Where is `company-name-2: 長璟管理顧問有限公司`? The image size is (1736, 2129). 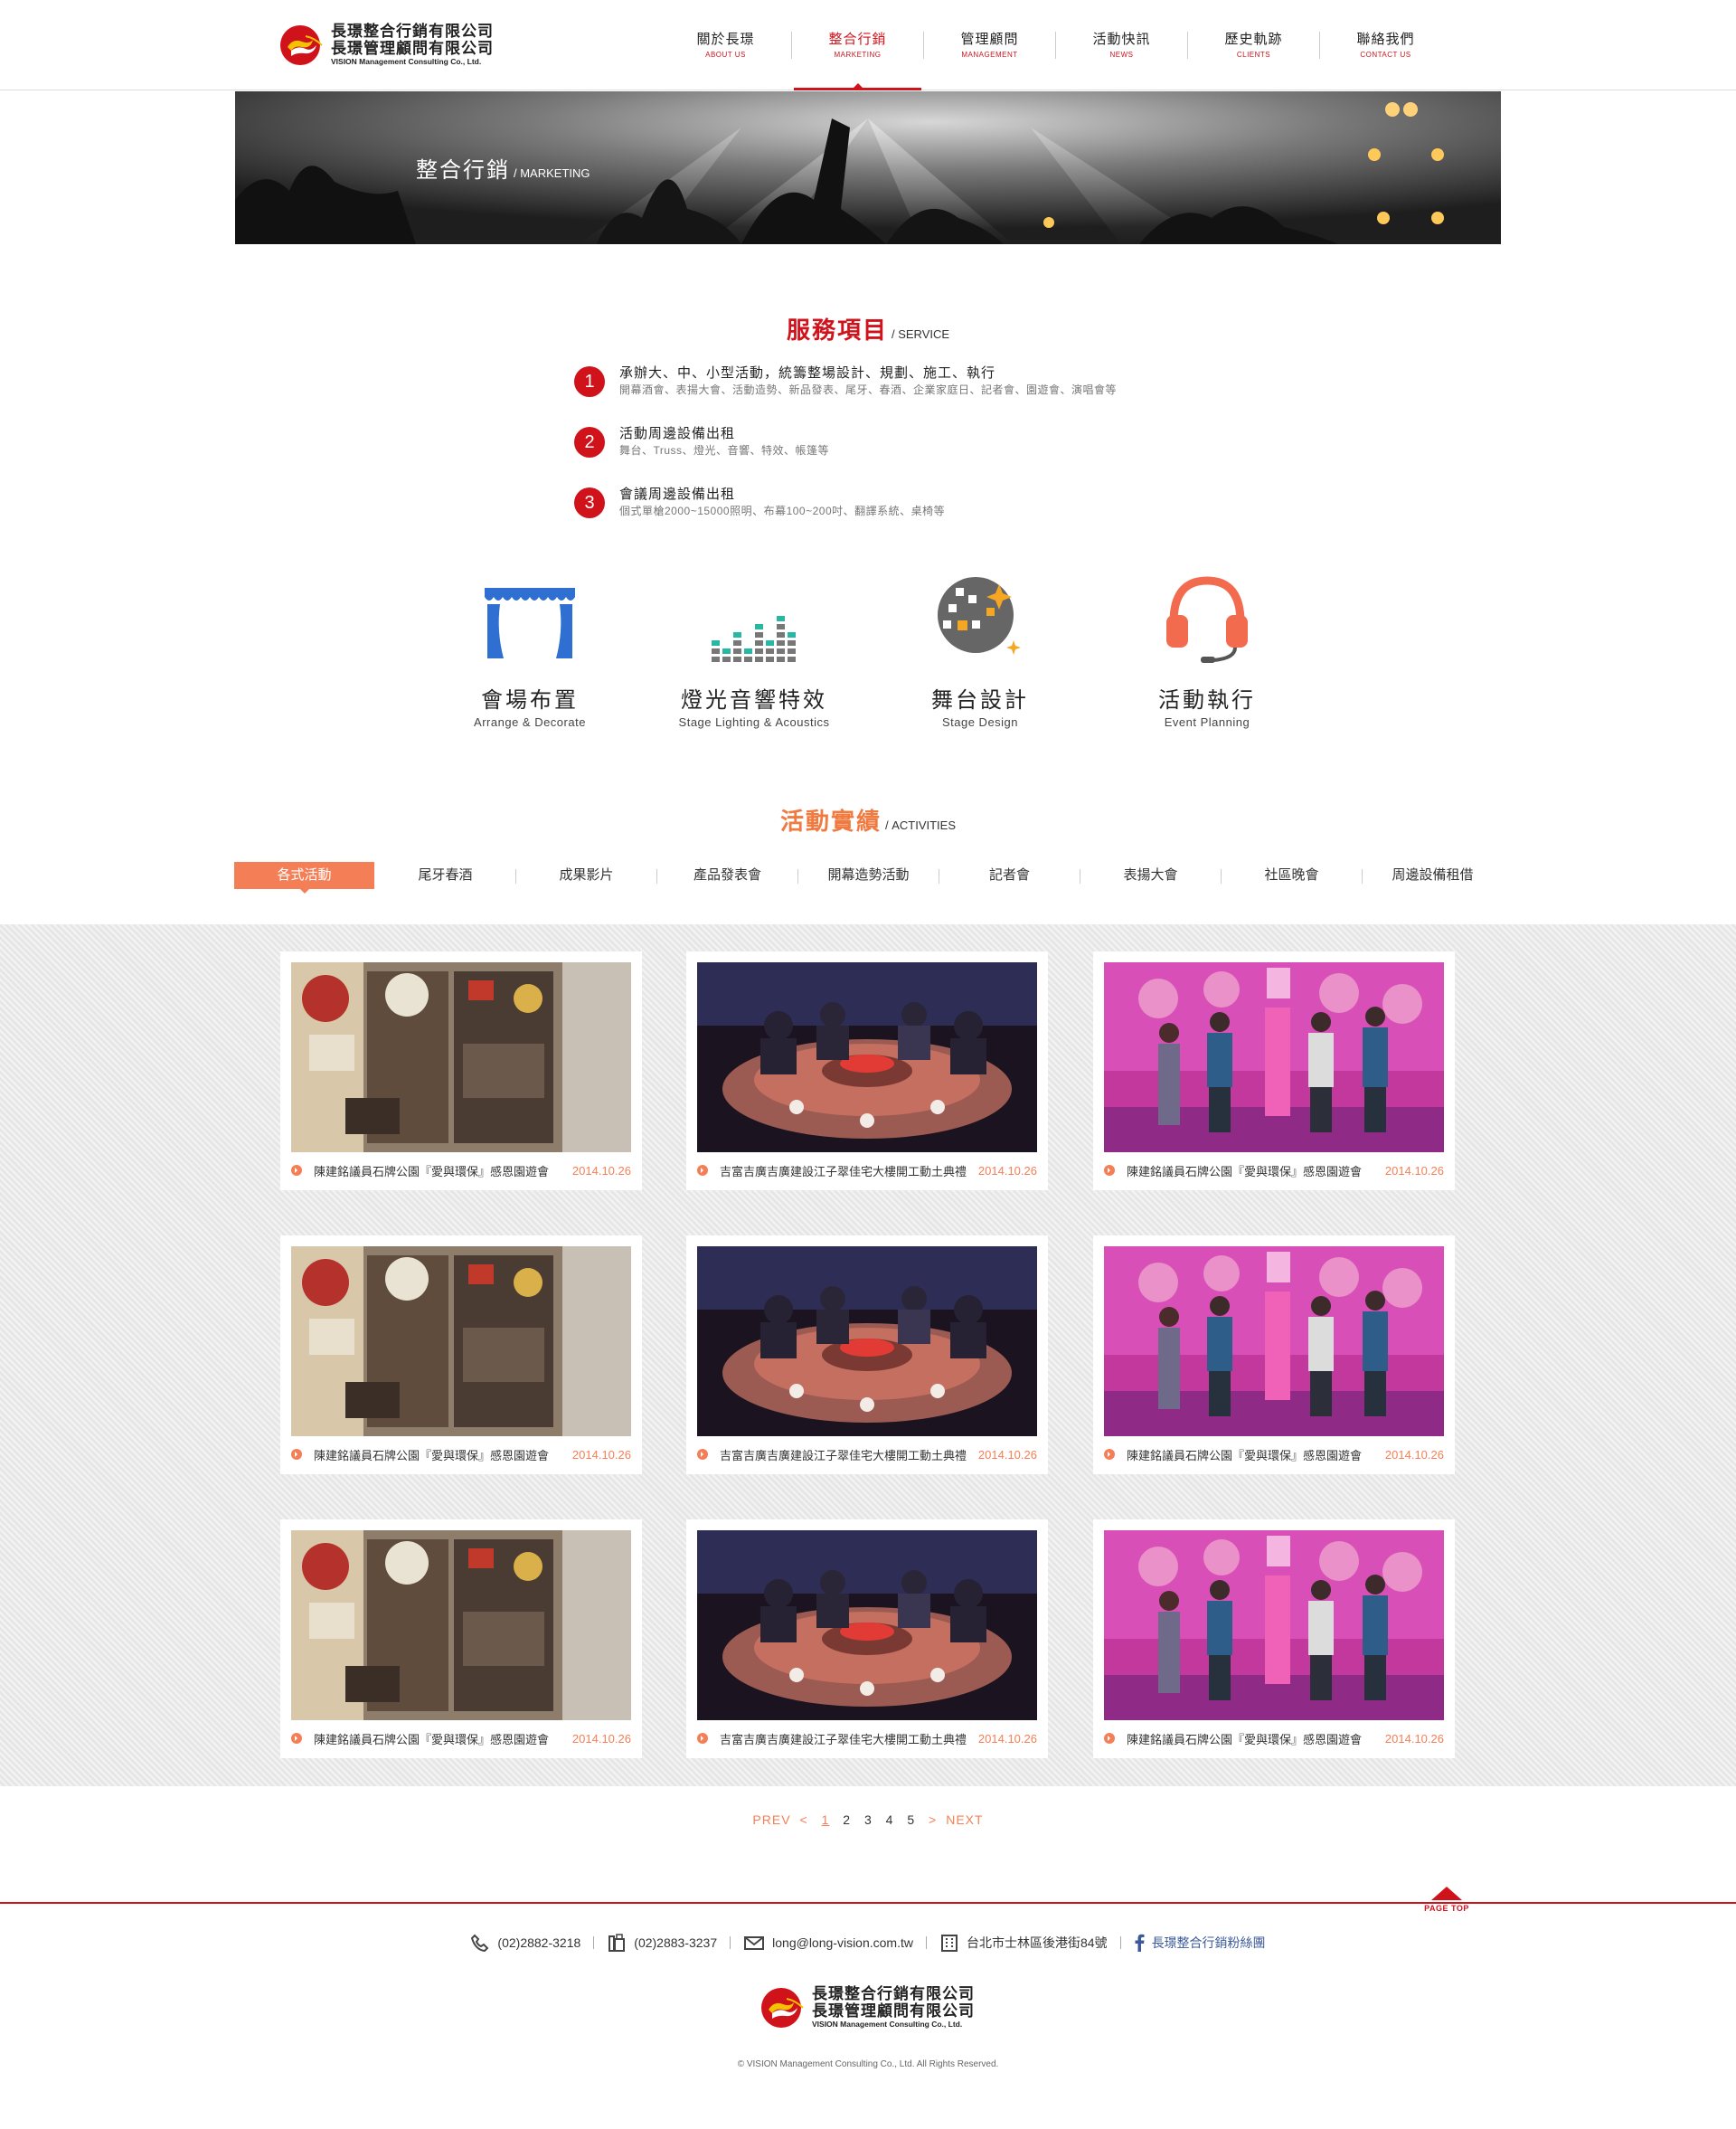
company-name-2: 長璟管理顧問有限公司 is located at coordinates (413, 49).